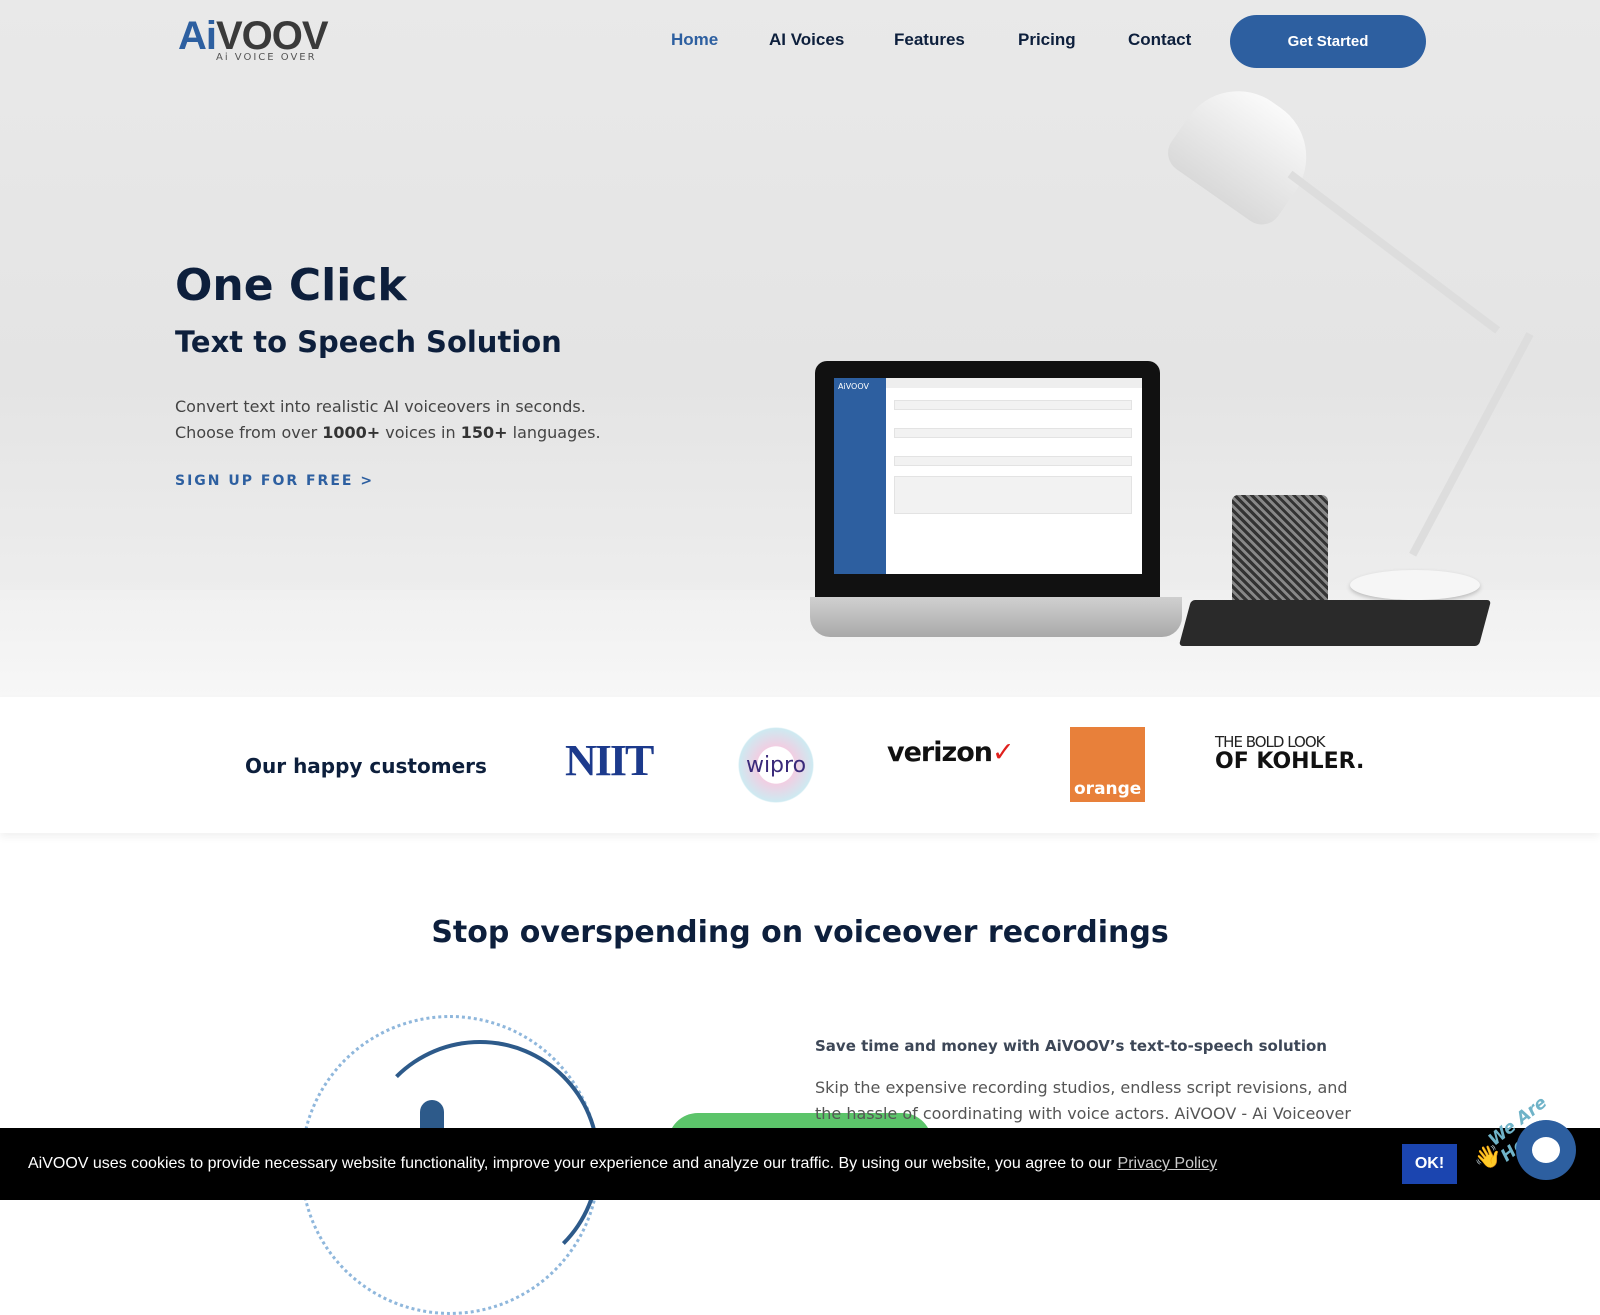 Image resolution: width=1600 pixels, height=1315 pixels. Describe the element at coordinates (694, 40) in the screenshot. I see `nav-home: Home` at that location.